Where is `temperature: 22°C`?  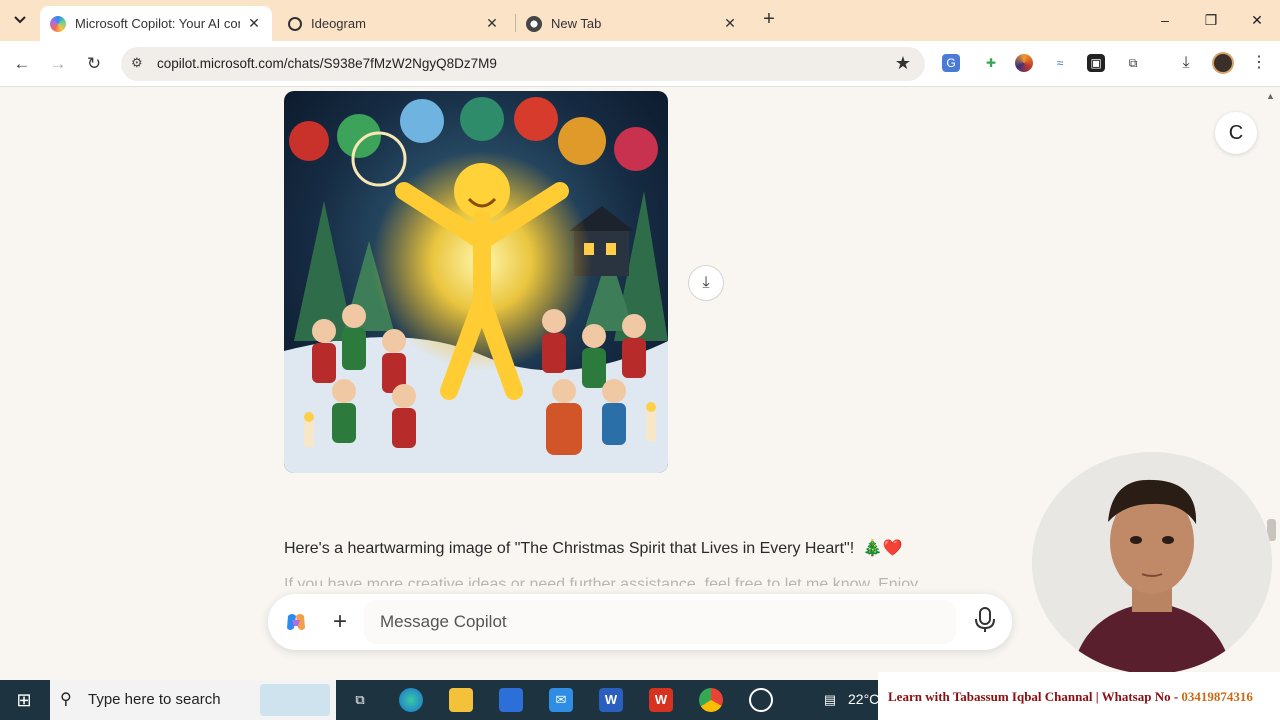 temperature: 22°C is located at coordinates (864, 699).